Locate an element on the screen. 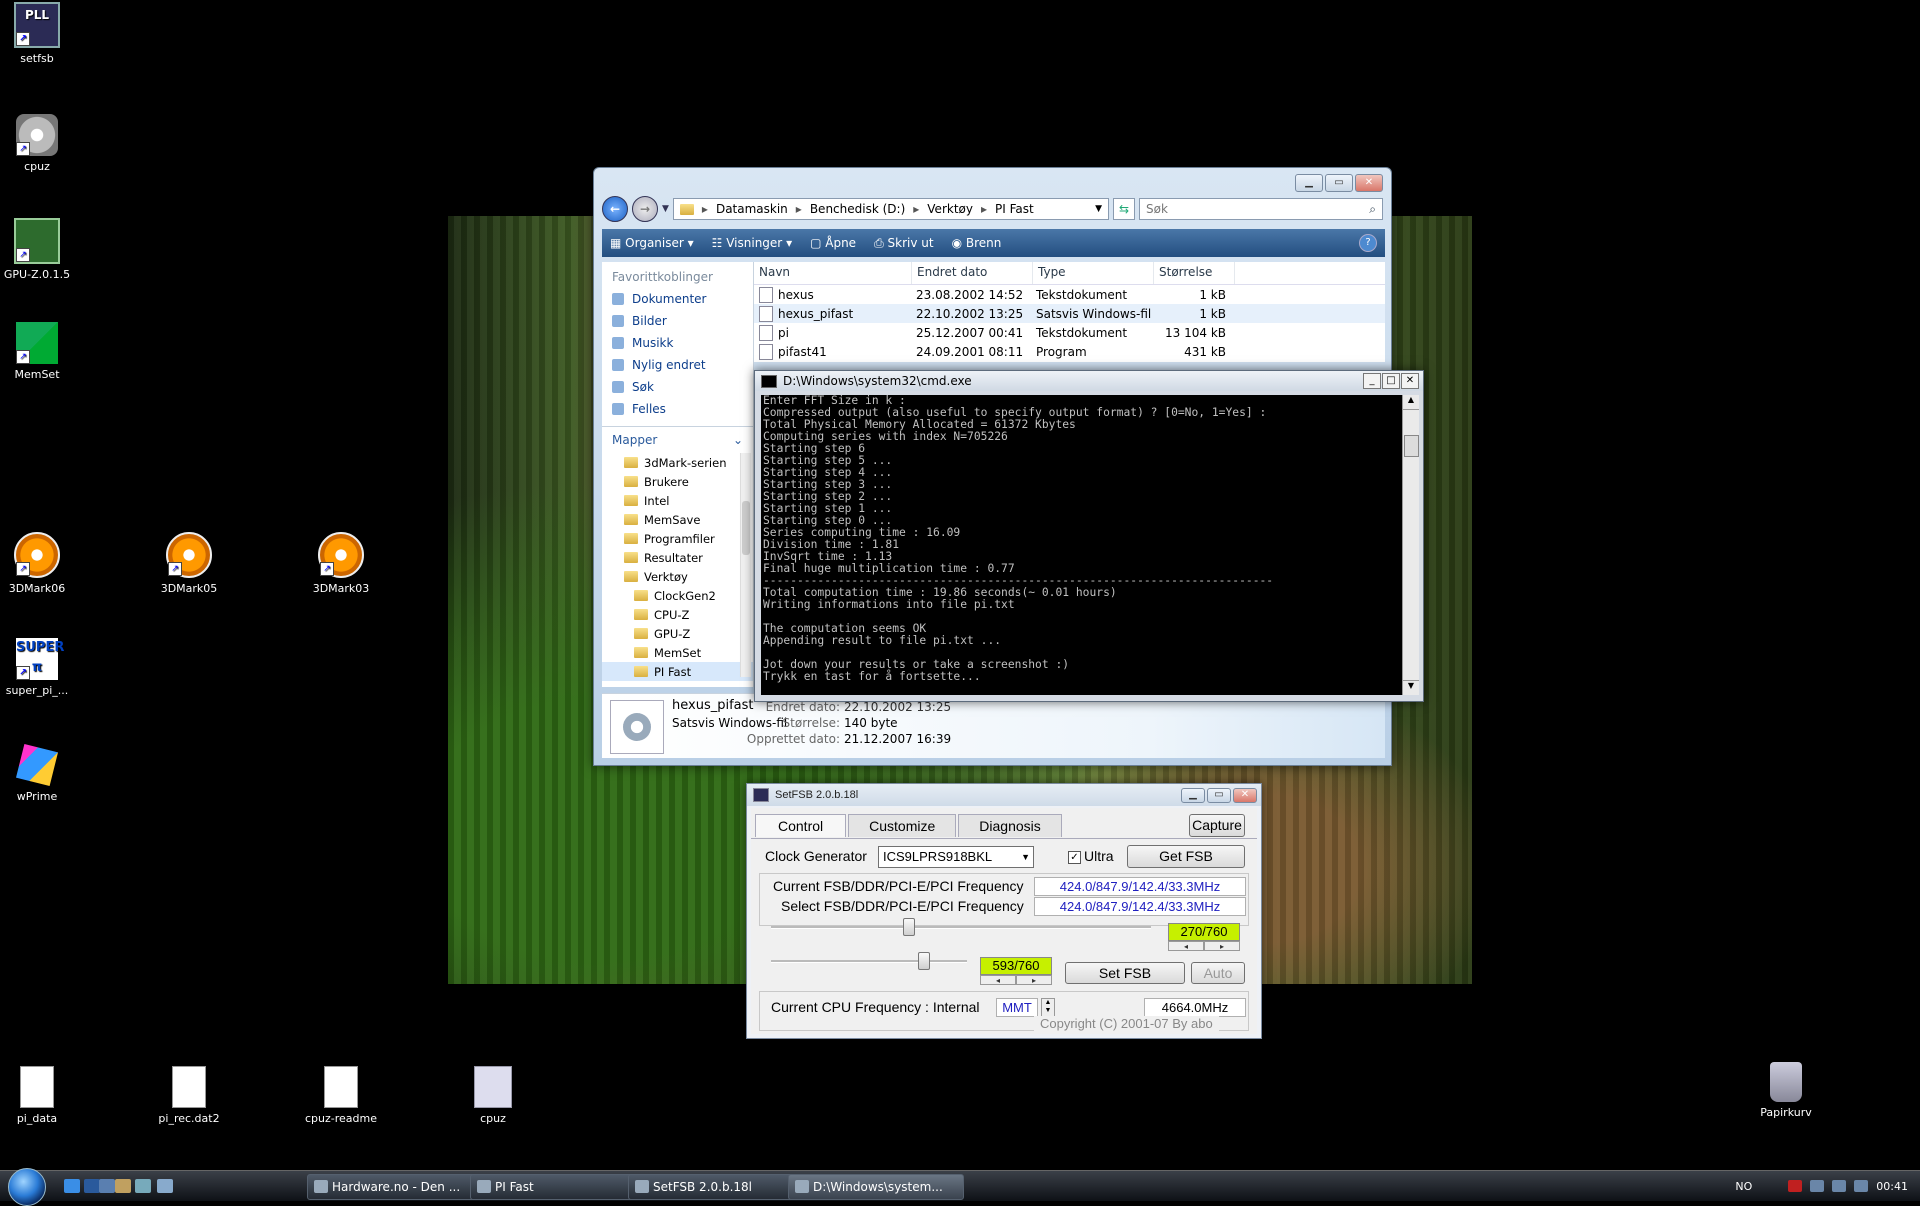 The image size is (1920, 1206). folders-toggle: Mapper ⌄ is located at coordinates (677, 439).